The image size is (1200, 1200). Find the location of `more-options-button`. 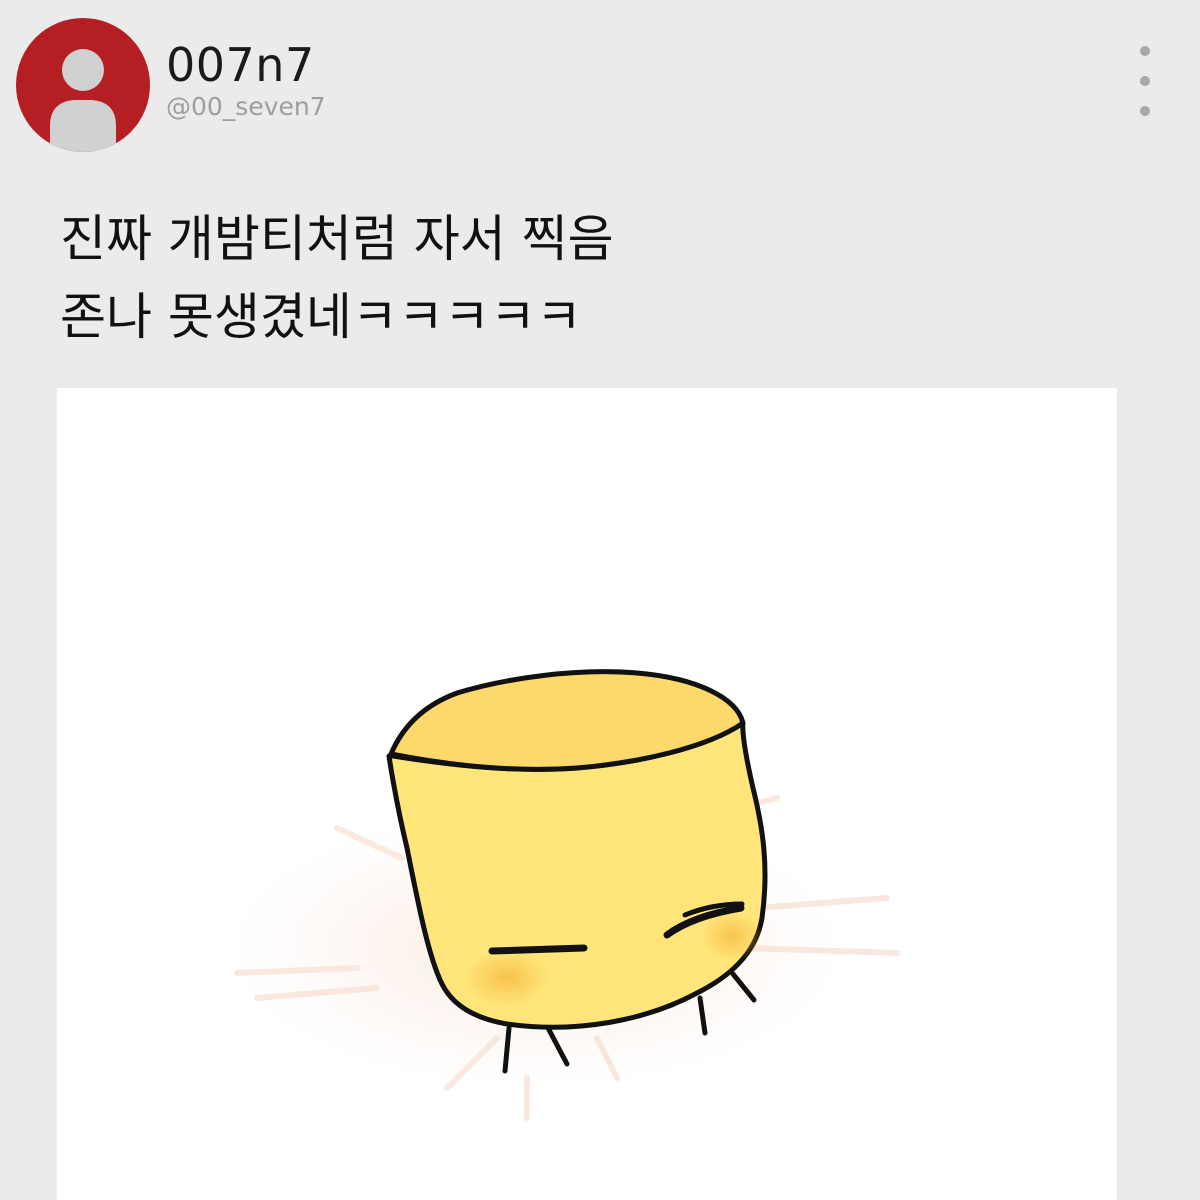

more-options-button is located at coordinates (1145, 82).